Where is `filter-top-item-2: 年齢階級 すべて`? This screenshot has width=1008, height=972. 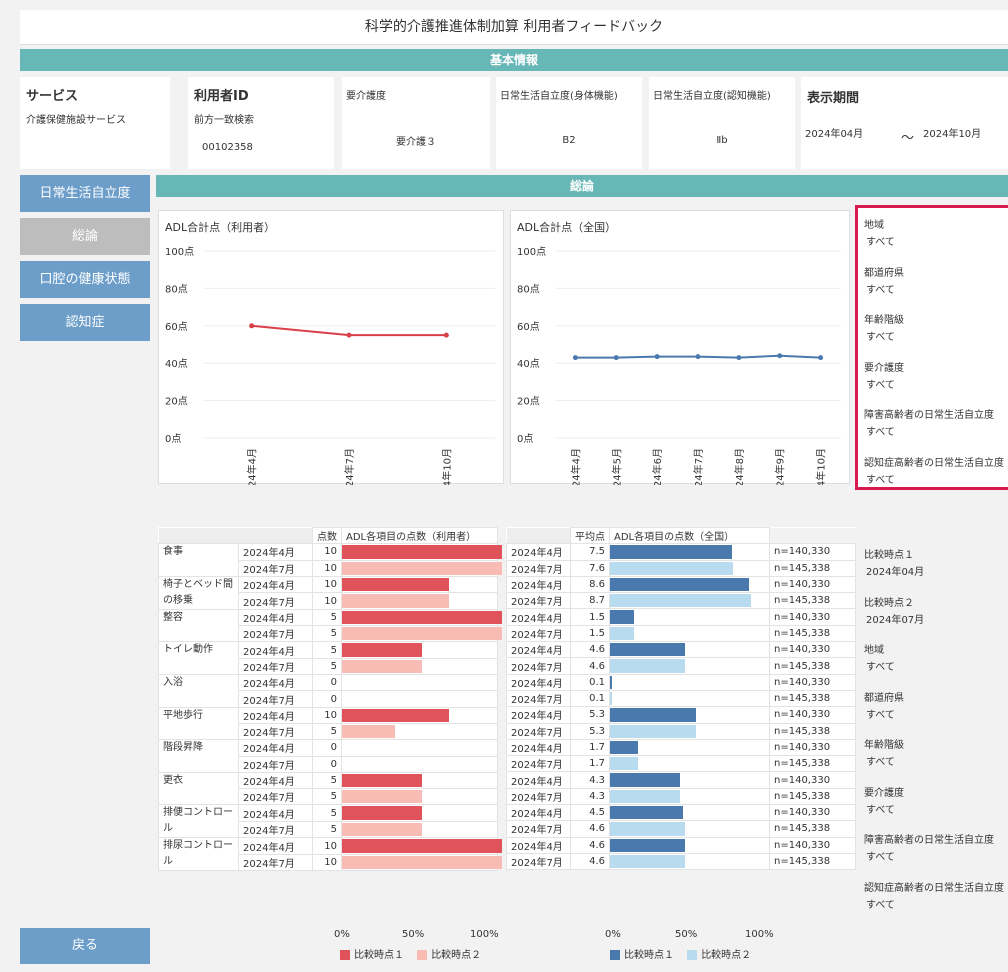 filter-top-item-2: 年齢階級 すべて is located at coordinates (884, 327).